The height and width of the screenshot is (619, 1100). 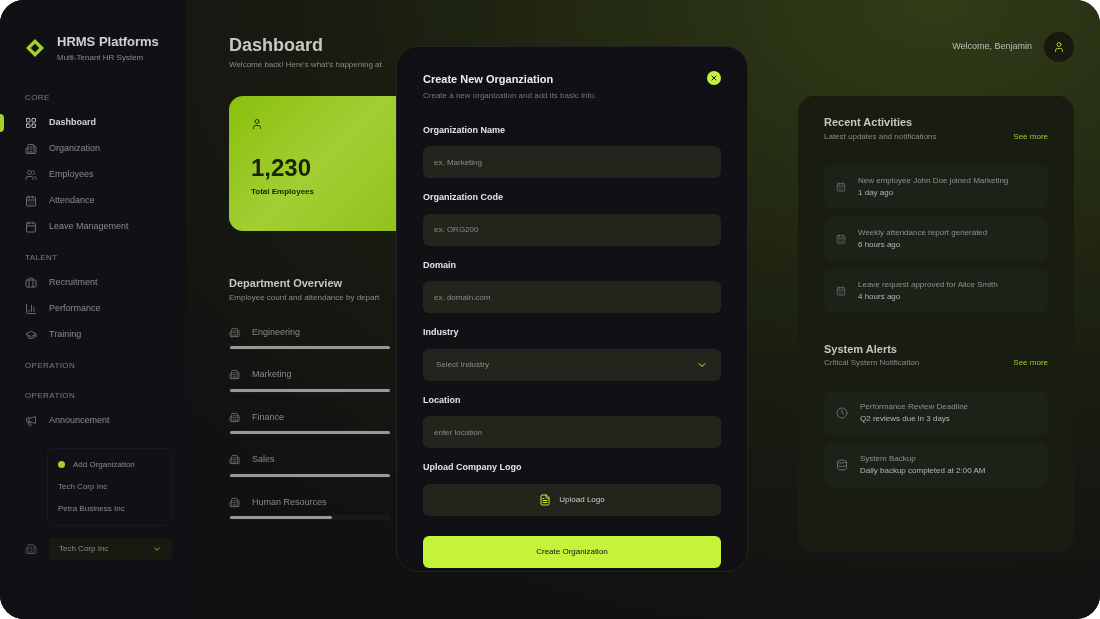 What do you see at coordinates (109, 508) in the screenshot?
I see `org-option: Petra Business Inc` at bounding box center [109, 508].